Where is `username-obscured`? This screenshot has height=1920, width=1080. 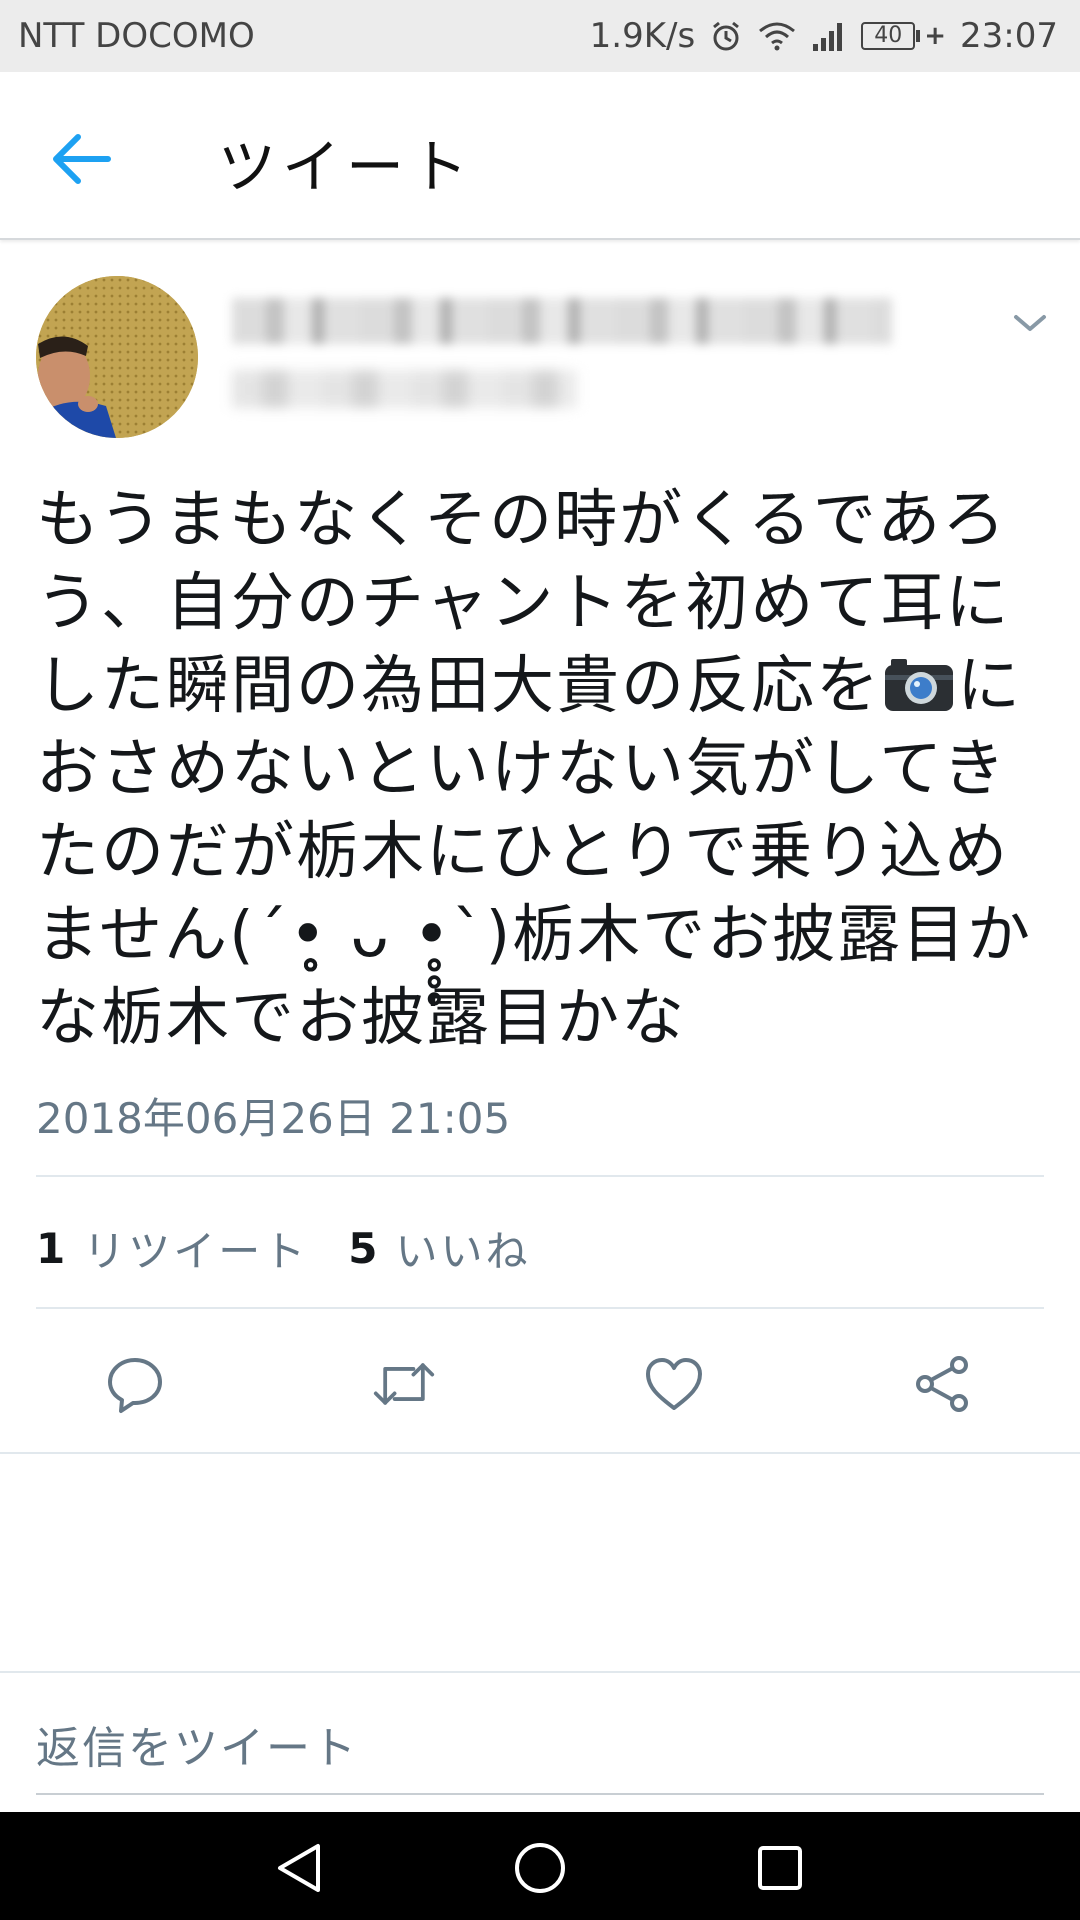 username-obscured is located at coordinates (404, 389).